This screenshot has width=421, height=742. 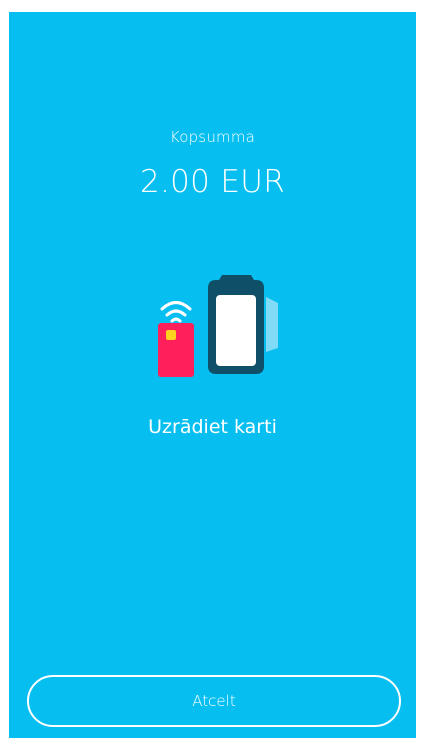 I want to click on present-card-instruction: Uzrādiet karti, so click(x=212, y=427).